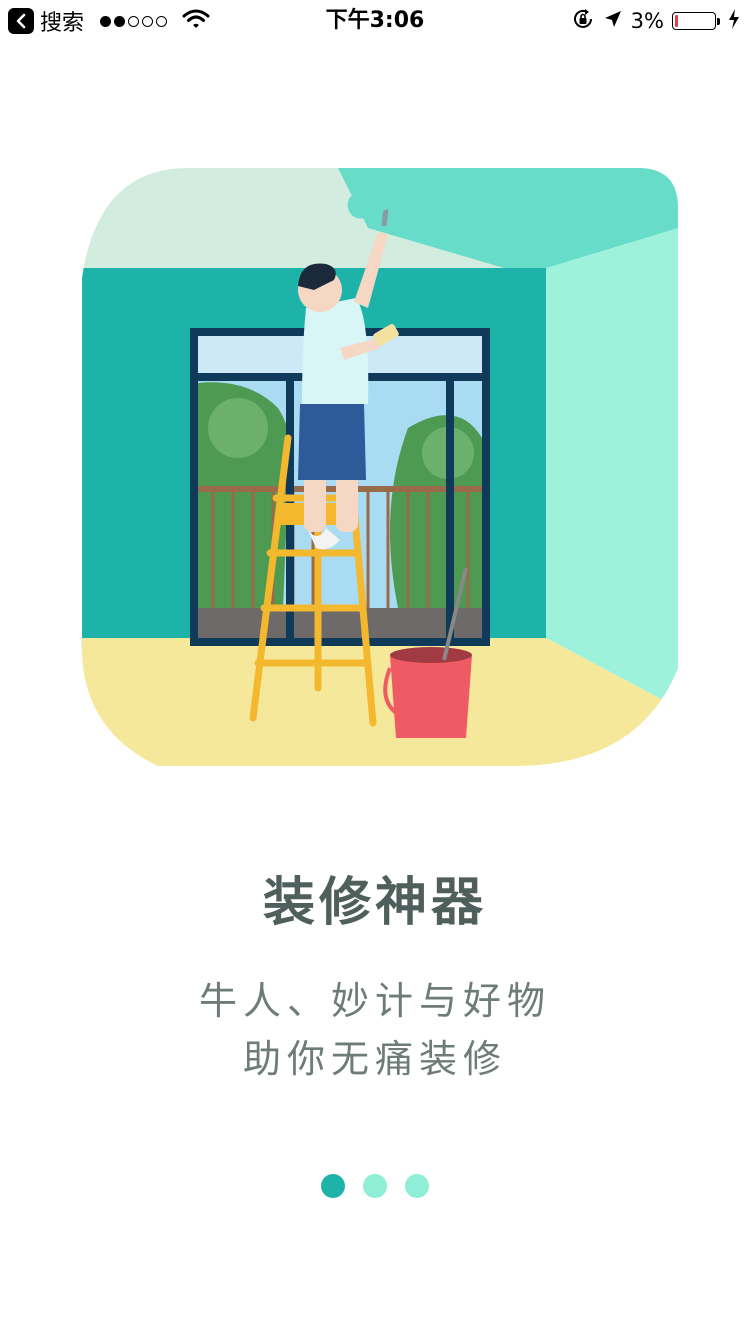 The width and height of the screenshot is (750, 1334). I want to click on battery-tip, so click(718, 21).